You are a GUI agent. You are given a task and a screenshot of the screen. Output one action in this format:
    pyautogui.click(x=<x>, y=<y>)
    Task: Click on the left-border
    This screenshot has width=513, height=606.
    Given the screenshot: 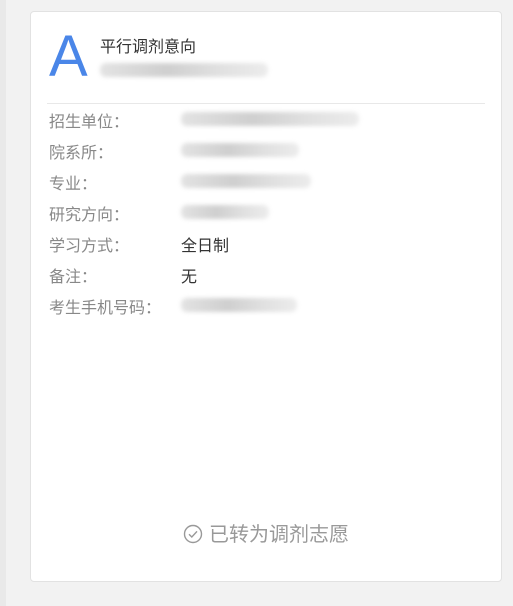 What is the action you would take?
    pyautogui.click(x=3, y=303)
    